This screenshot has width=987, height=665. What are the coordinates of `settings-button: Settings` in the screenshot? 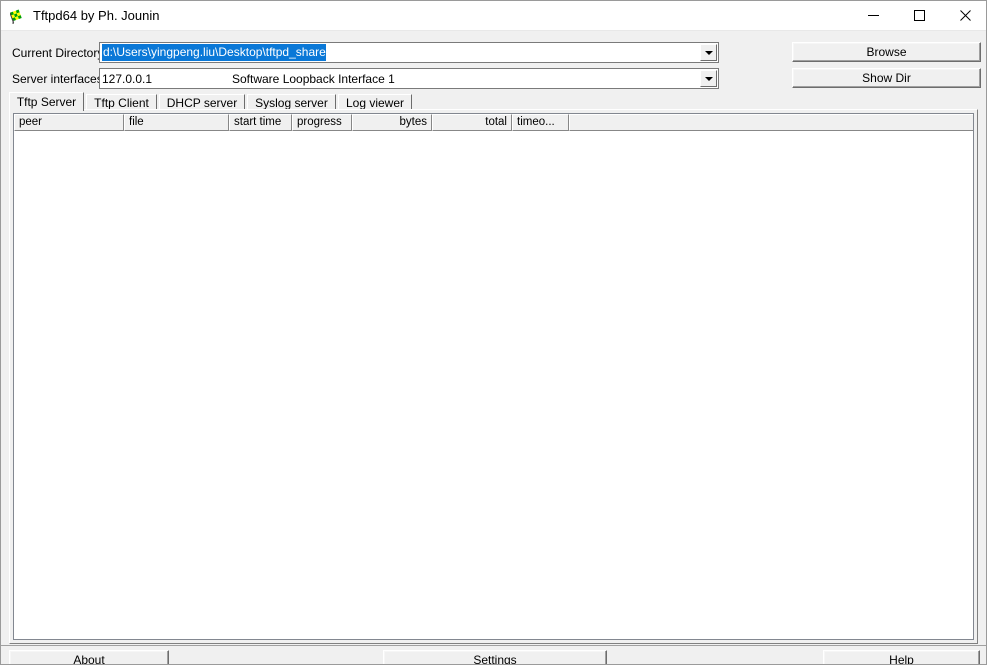 It's located at (495, 657).